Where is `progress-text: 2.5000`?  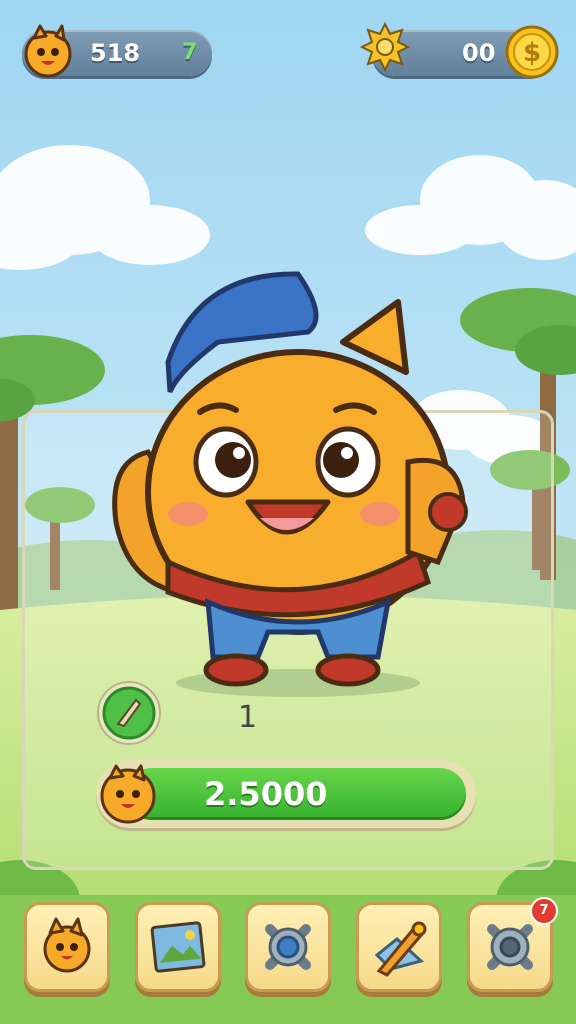
progress-text: 2.5000 is located at coordinates (266, 794).